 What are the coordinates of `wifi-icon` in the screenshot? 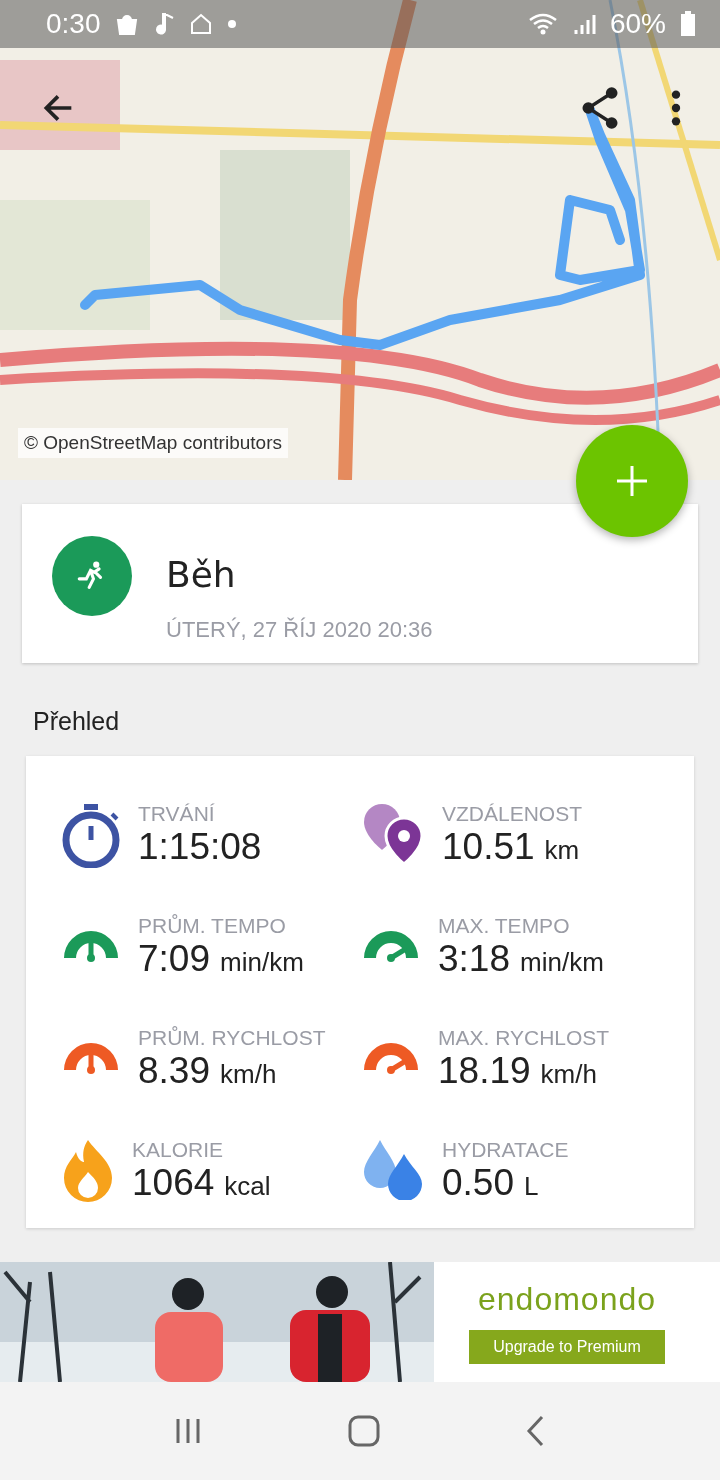 It's located at (542, 24).